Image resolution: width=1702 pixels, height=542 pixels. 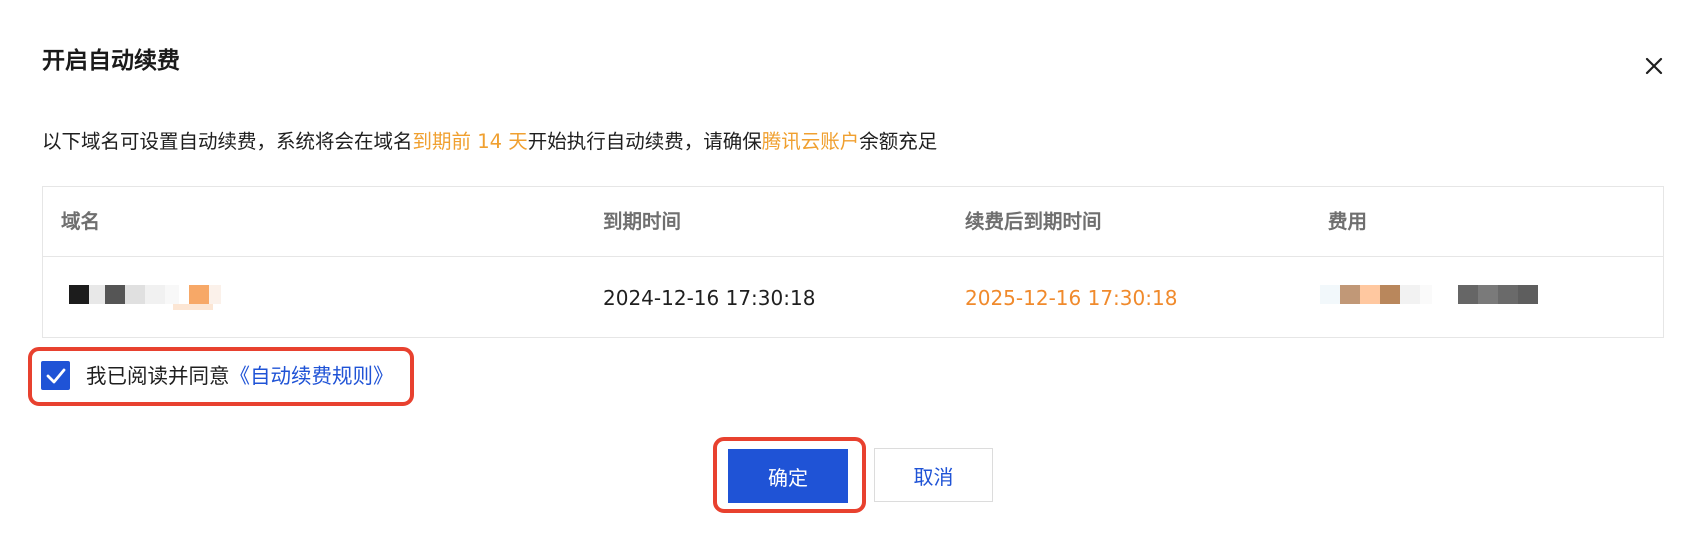 I want to click on description-text-3: 余额充足, so click(x=898, y=141).